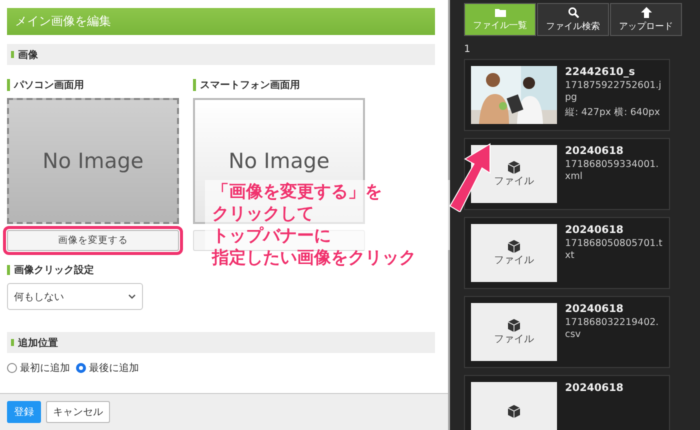  What do you see at coordinates (107, 368) in the screenshot?
I see `radio-option: 最後に追加` at bounding box center [107, 368].